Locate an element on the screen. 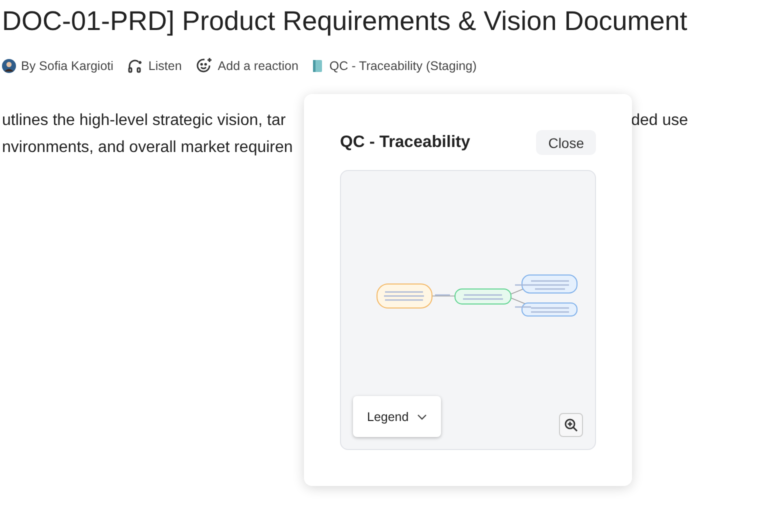  headphones-icon is located at coordinates (135, 66).